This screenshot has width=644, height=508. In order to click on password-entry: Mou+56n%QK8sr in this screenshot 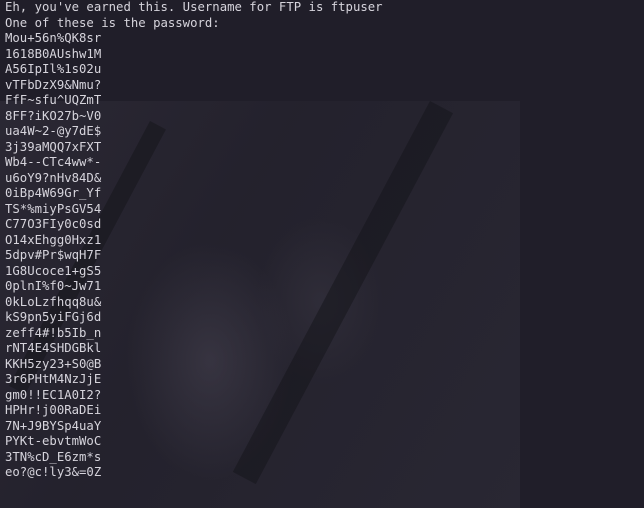, I will do `click(53, 38)`.